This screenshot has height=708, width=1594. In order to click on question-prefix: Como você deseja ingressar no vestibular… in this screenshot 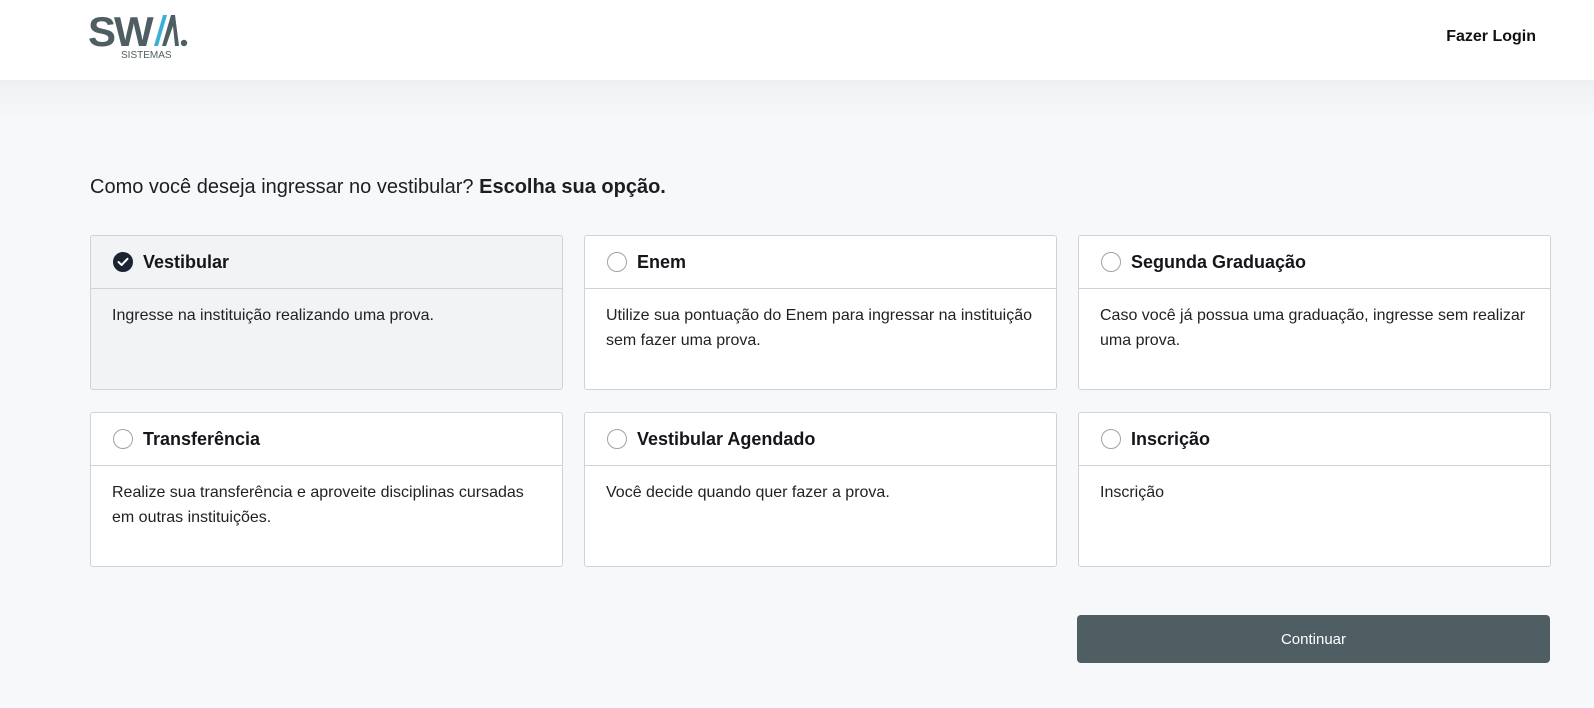, I will do `click(282, 187)`.